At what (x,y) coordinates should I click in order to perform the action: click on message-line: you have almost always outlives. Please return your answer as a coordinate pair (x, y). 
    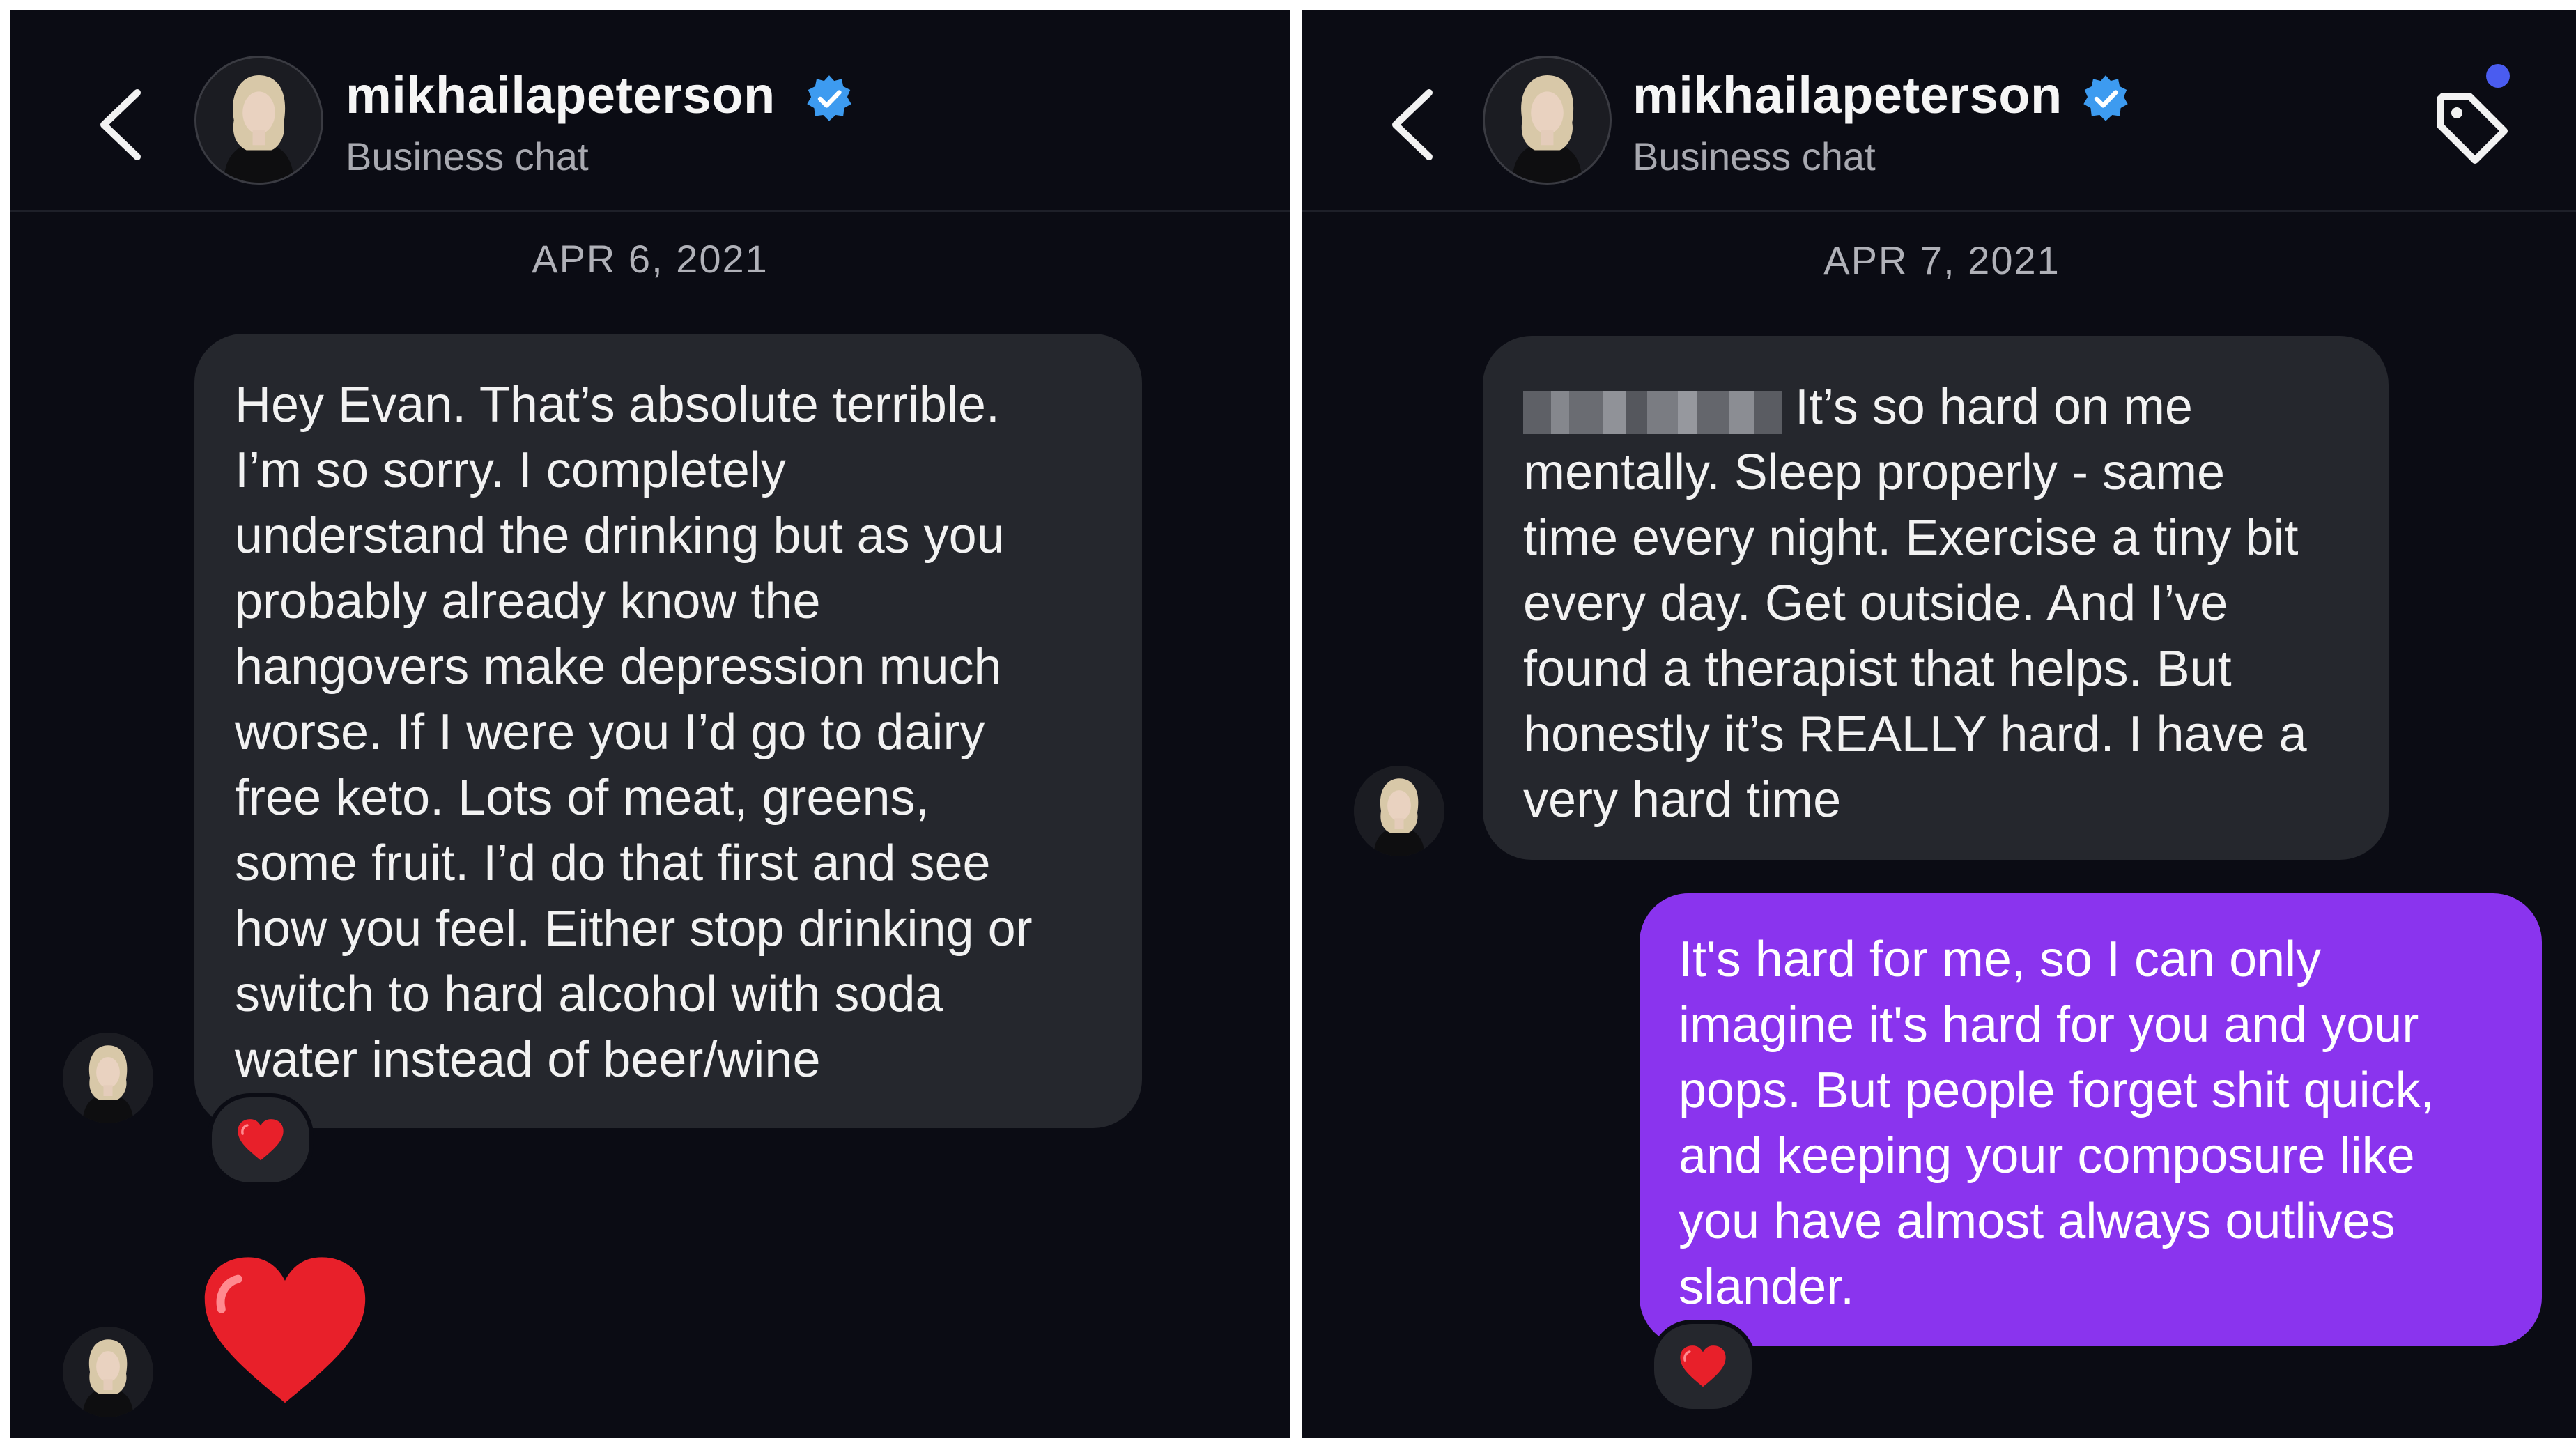
    Looking at the image, I should click on (2037, 1221).